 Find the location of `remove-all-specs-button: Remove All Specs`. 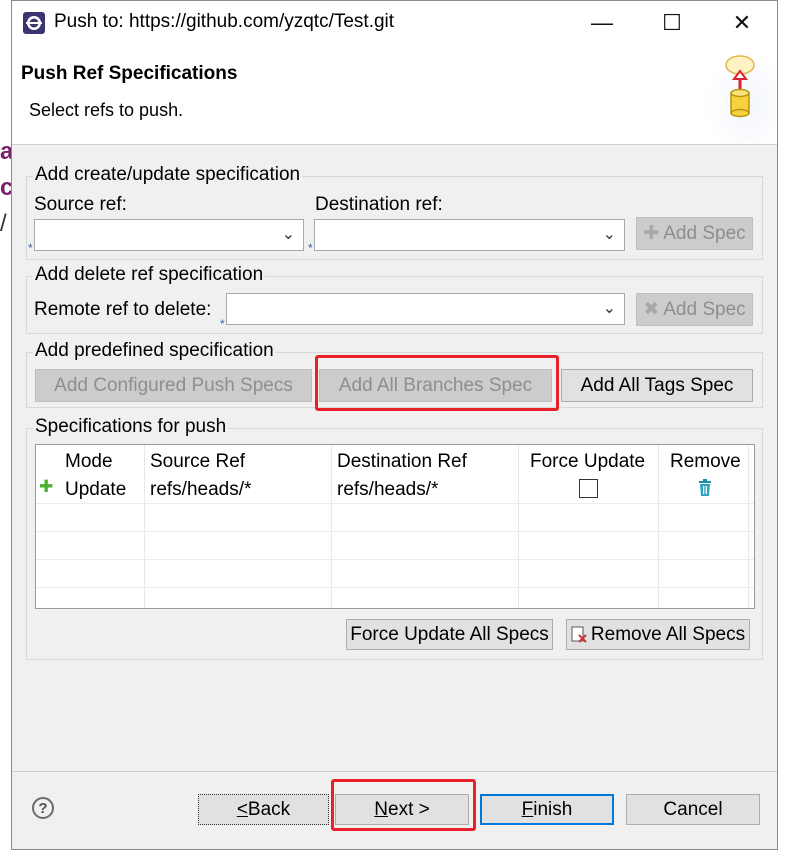

remove-all-specs-button: Remove All Specs is located at coordinates (658, 634).